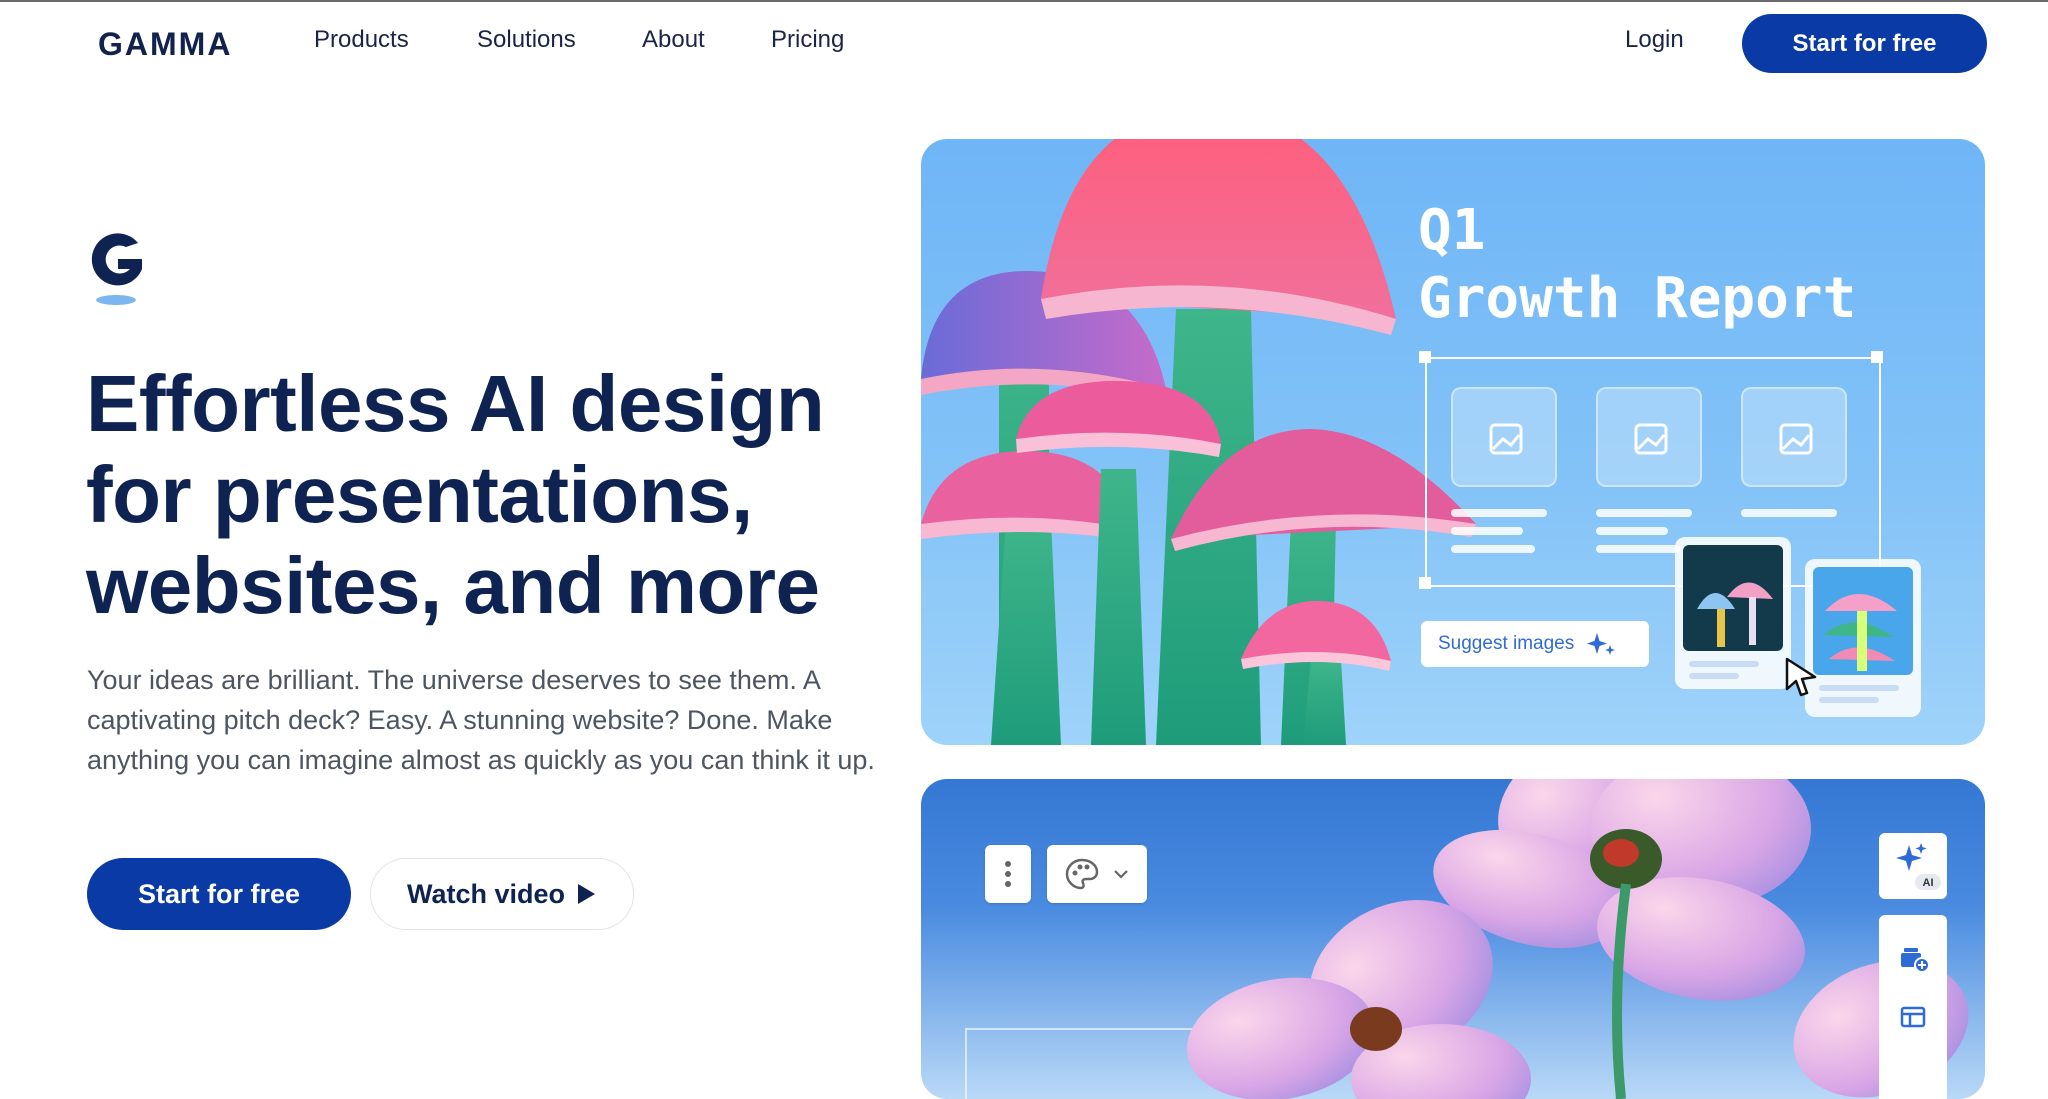 The image size is (2048, 1099). I want to click on report-title-line2: Growth Report, so click(1637, 298).